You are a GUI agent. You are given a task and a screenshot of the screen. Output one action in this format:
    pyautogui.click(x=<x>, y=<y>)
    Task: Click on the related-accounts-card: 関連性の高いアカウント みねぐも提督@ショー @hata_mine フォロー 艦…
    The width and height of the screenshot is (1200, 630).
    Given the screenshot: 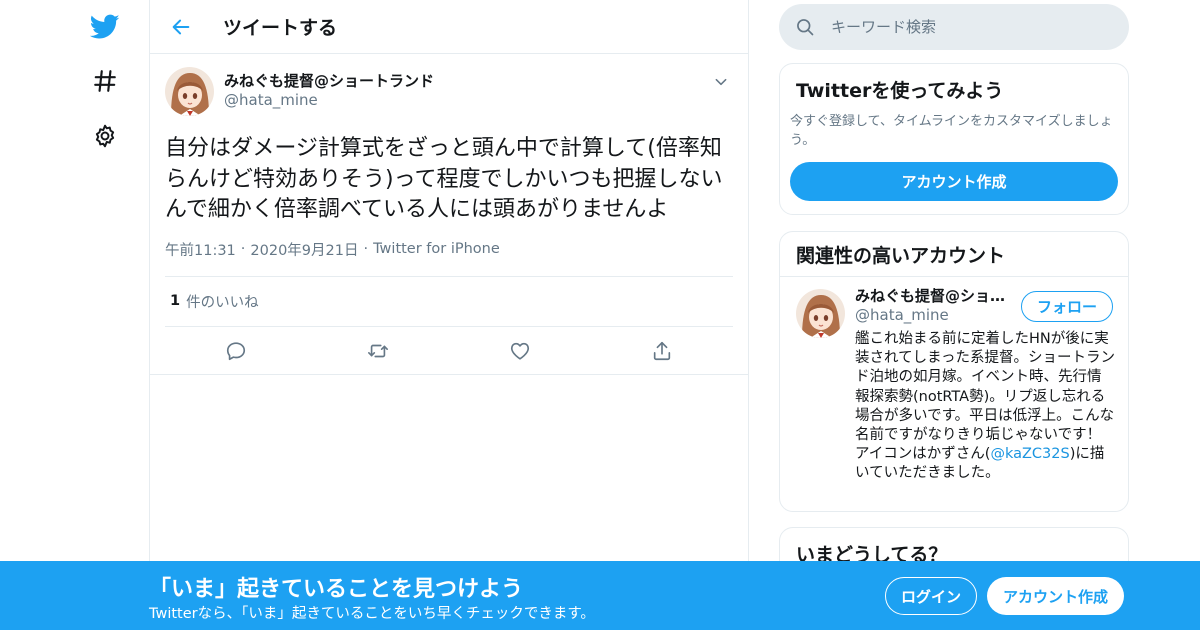 What is the action you would take?
    pyautogui.click(x=954, y=371)
    